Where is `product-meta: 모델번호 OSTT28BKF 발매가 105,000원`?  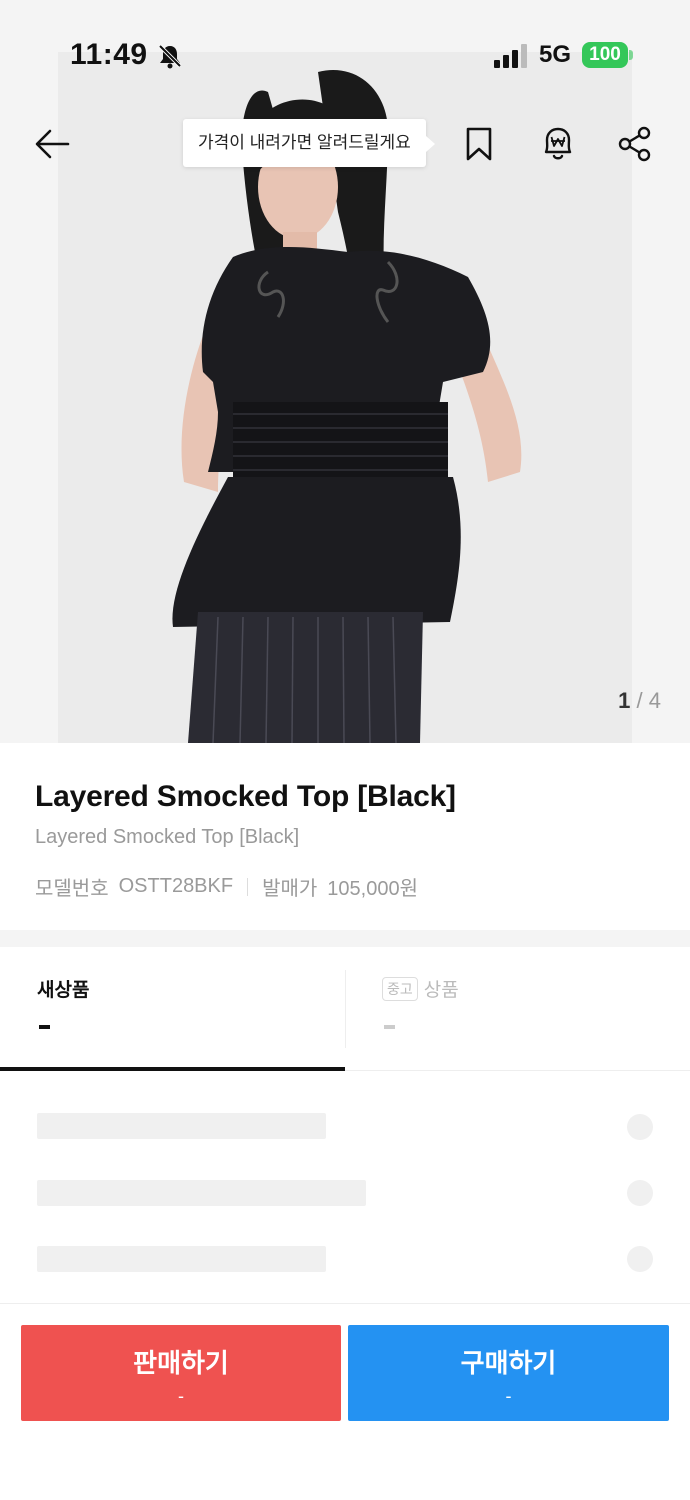 product-meta: 모델번호 OSTT28BKF 발매가 105,000원 is located at coordinates (226, 886).